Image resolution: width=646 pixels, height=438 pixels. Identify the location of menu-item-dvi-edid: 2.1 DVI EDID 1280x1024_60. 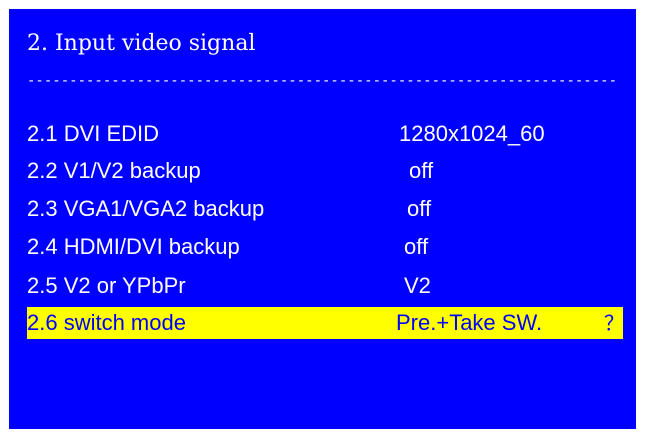
(325, 134).